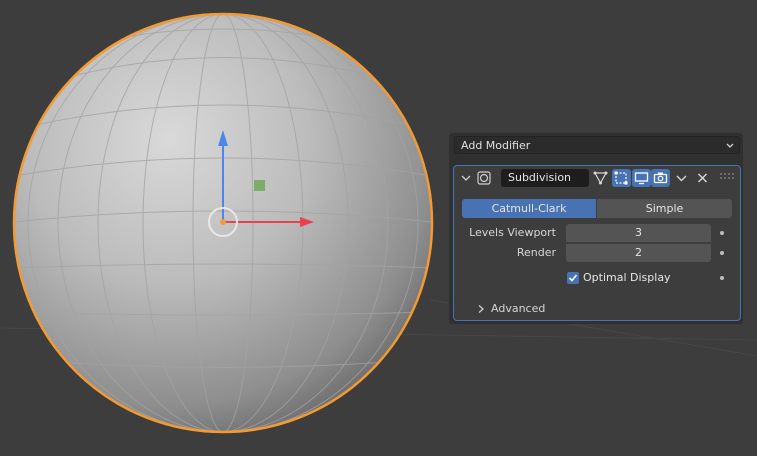  I want to click on object-origin-dot, so click(223, 222).